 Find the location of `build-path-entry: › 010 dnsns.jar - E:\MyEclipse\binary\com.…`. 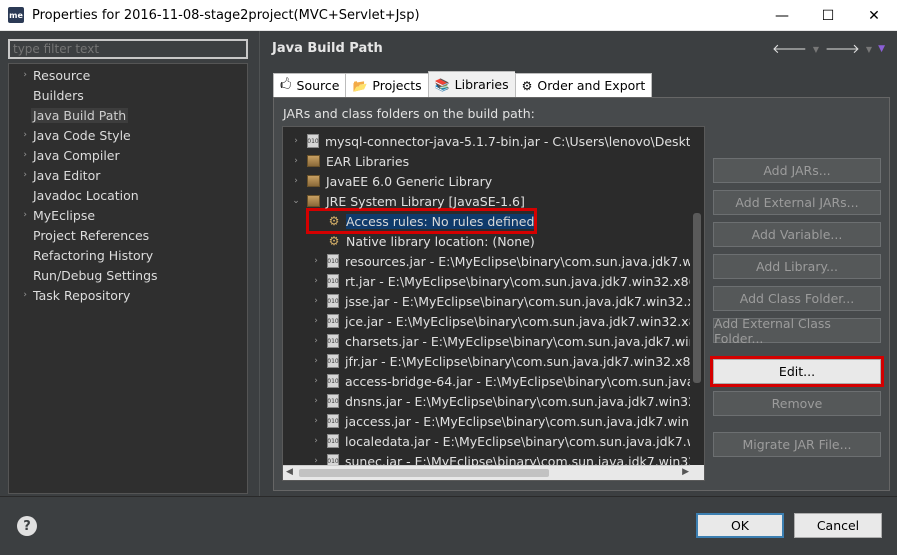

build-path-entry: › 010 dnsns.jar - E:\MyEclipse\binary\com.… is located at coordinates (506, 401).